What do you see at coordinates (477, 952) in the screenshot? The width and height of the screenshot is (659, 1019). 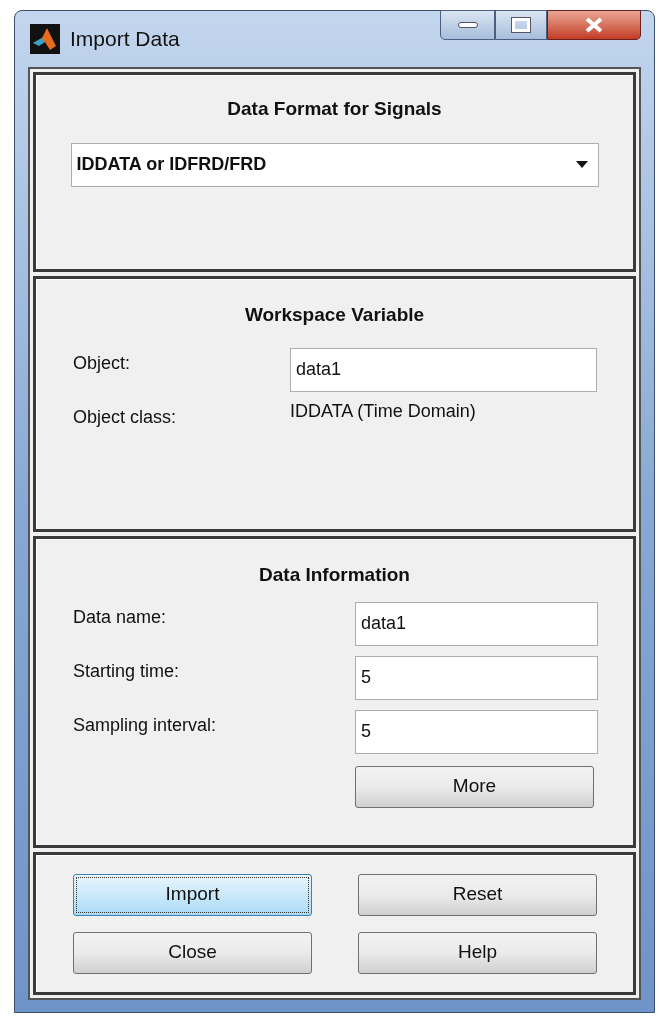 I see `dialog-button: Help` at bounding box center [477, 952].